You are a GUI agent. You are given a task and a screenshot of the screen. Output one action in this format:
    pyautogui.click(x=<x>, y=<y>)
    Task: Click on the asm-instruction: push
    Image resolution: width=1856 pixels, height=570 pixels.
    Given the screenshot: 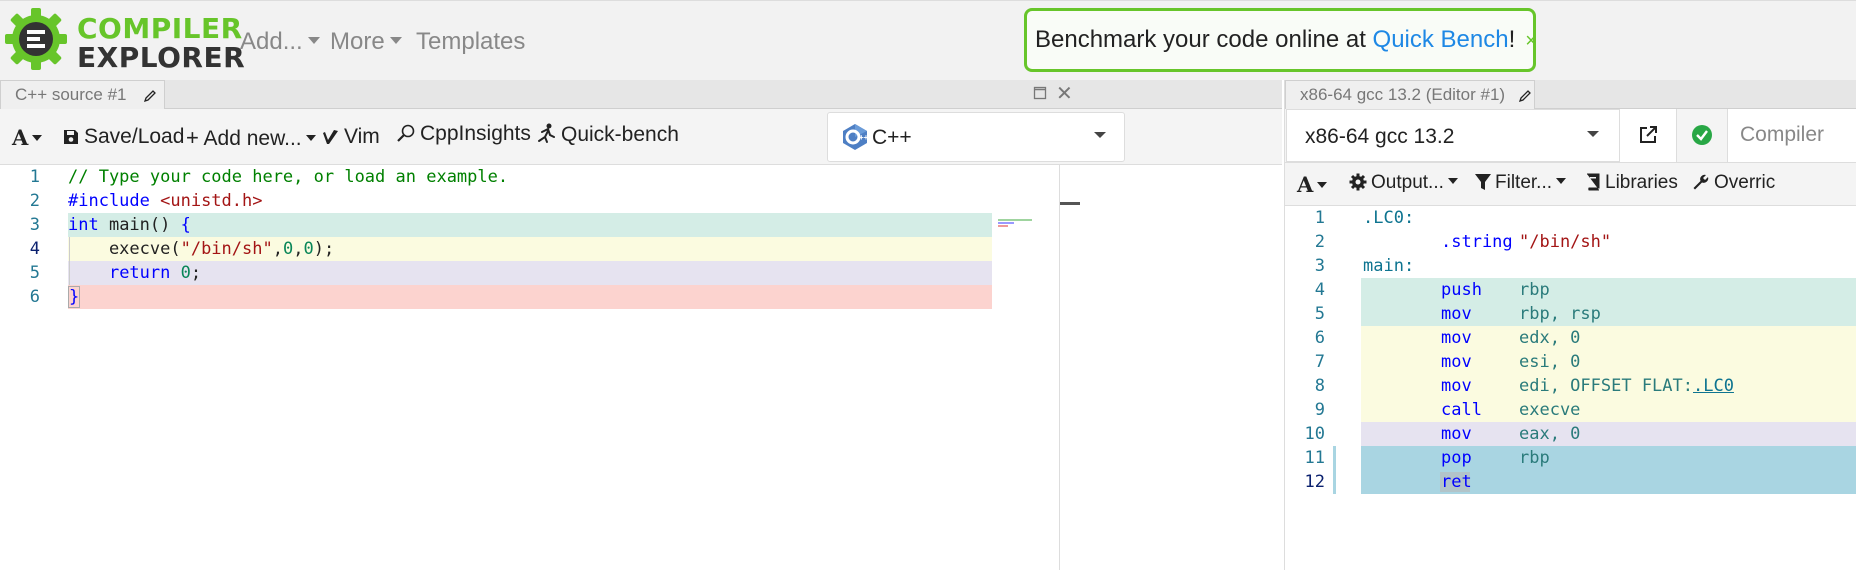 What is the action you would take?
    pyautogui.click(x=1461, y=290)
    